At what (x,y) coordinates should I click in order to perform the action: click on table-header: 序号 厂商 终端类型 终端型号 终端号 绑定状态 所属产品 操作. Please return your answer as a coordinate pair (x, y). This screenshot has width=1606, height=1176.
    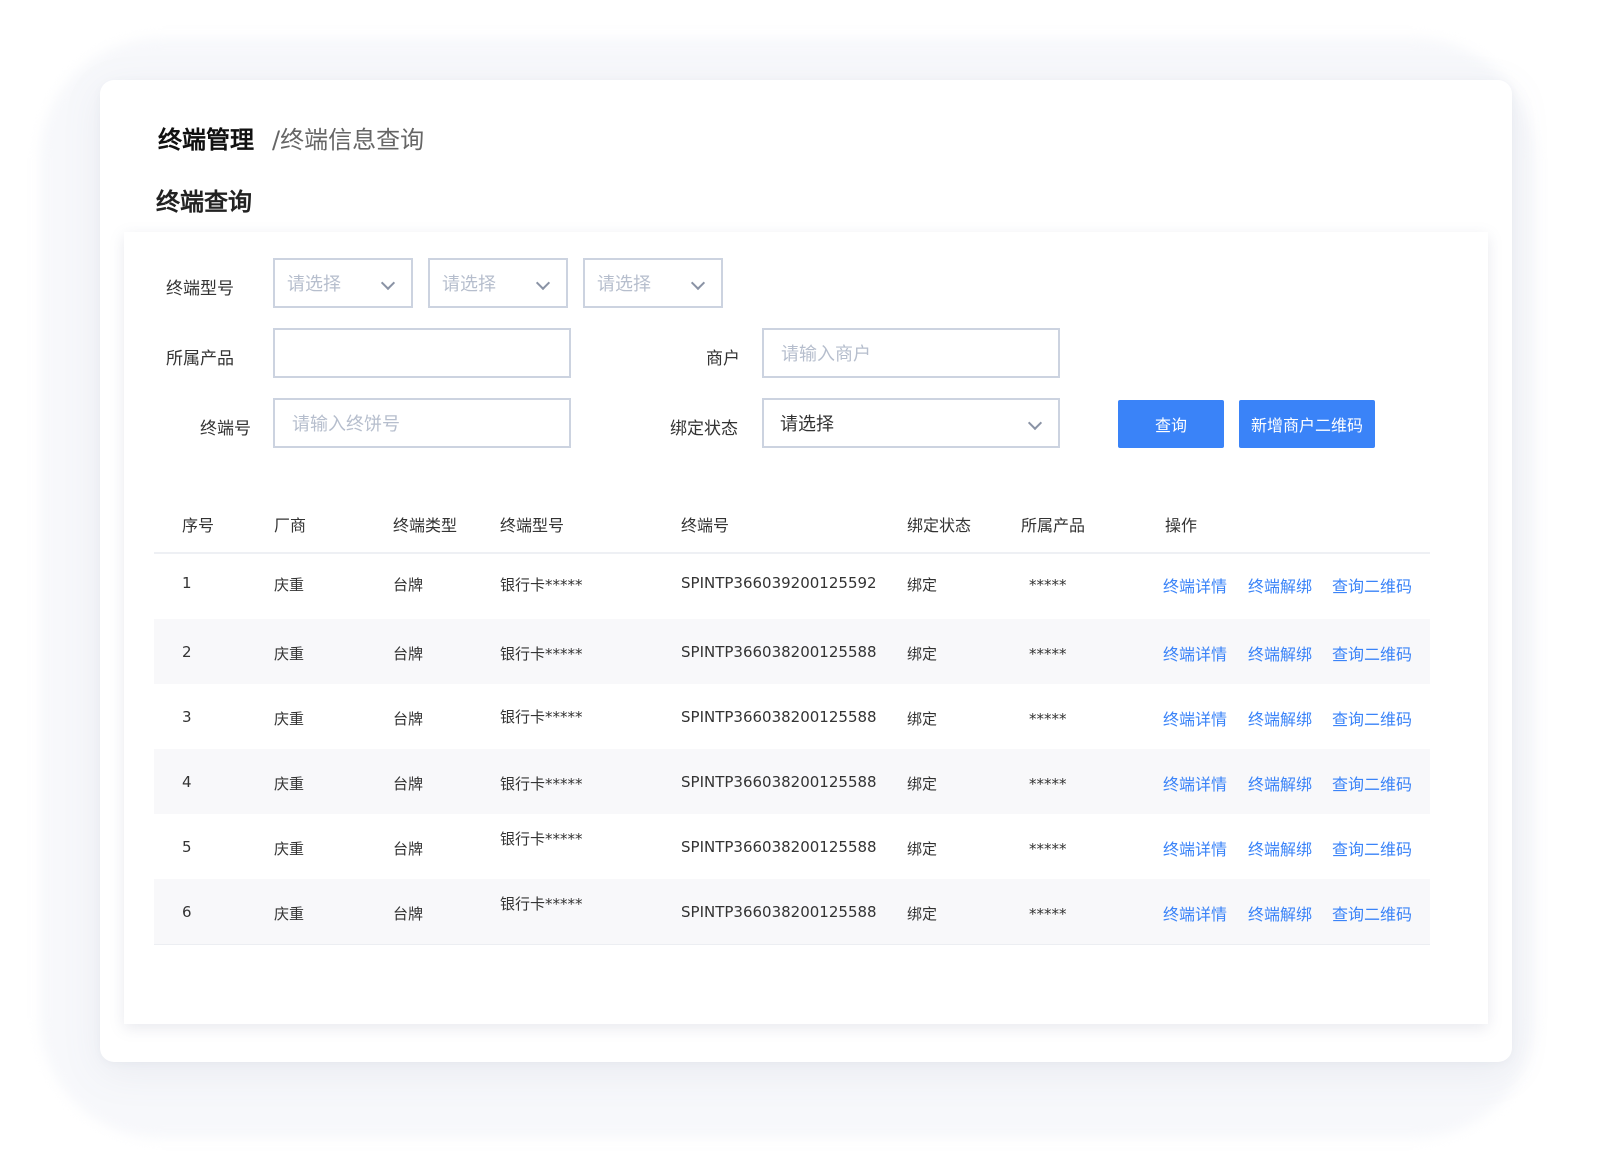
    Looking at the image, I should click on (792, 524).